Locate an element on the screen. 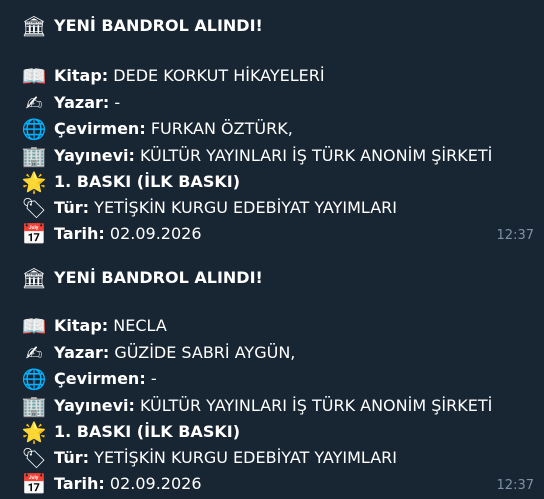 The height and width of the screenshot is (499, 544). translator-line: 🌐 Çevirmen: FURKAN ÖZTÜRK, is located at coordinates (157, 129).